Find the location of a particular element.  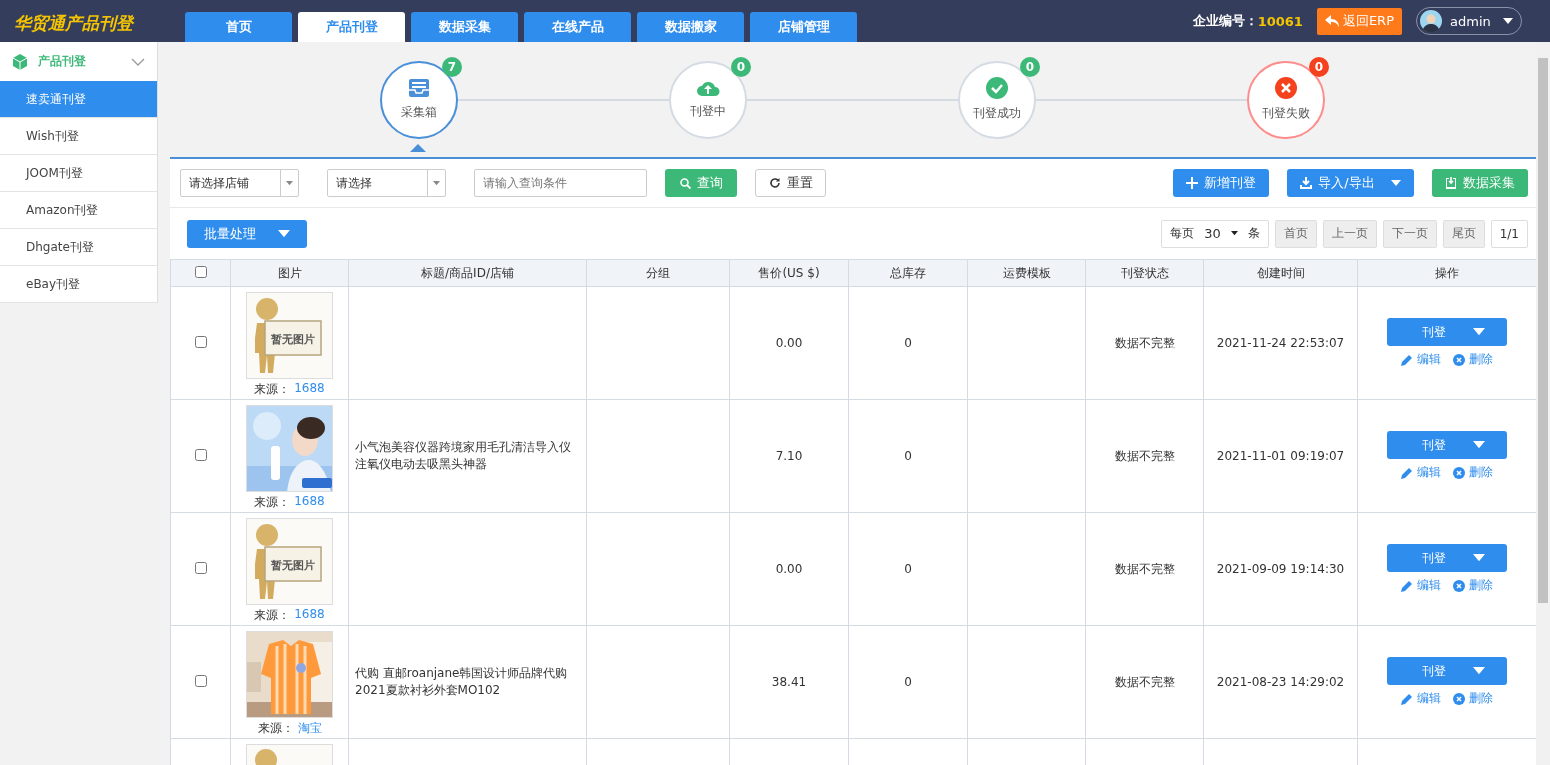

source-link: 淘宝 is located at coordinates (309, 728).